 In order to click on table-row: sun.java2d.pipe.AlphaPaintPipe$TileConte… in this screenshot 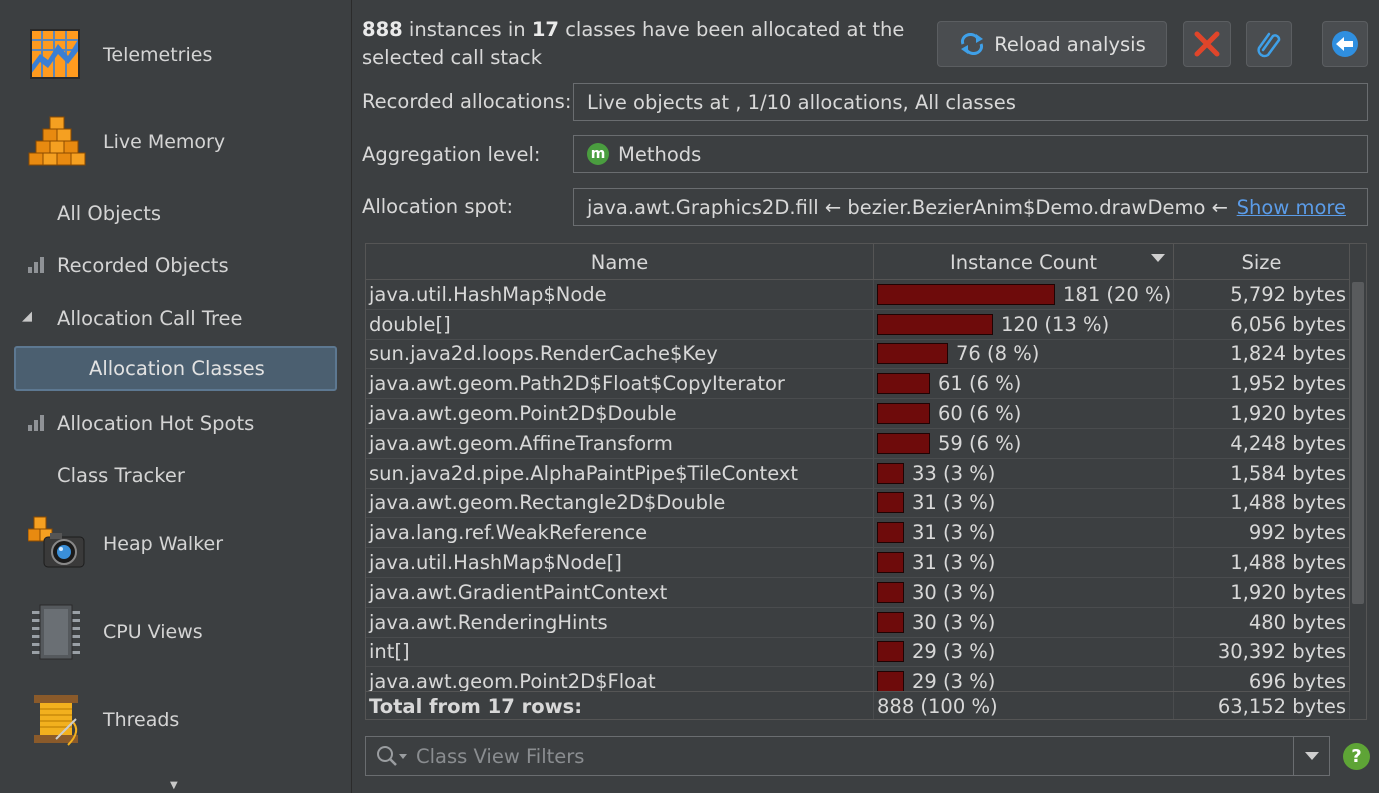, I will do `click(858, 473)`.